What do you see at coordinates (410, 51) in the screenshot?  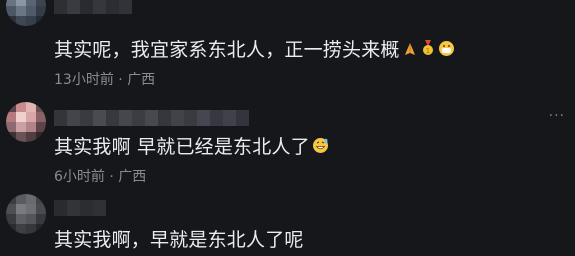 I see `pray-icon` at bounding box center [410, 51].